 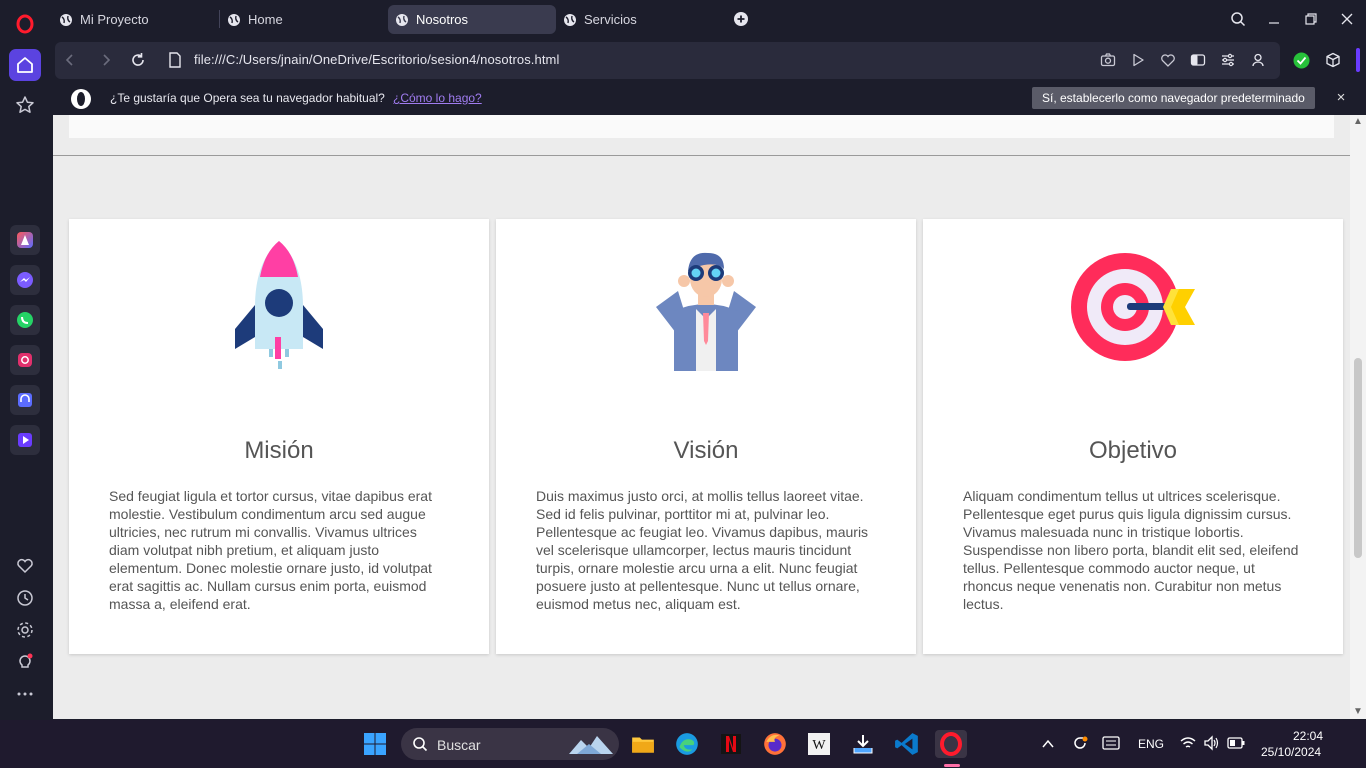 I want to click on volume-icon, so click(x=1211, y=743).